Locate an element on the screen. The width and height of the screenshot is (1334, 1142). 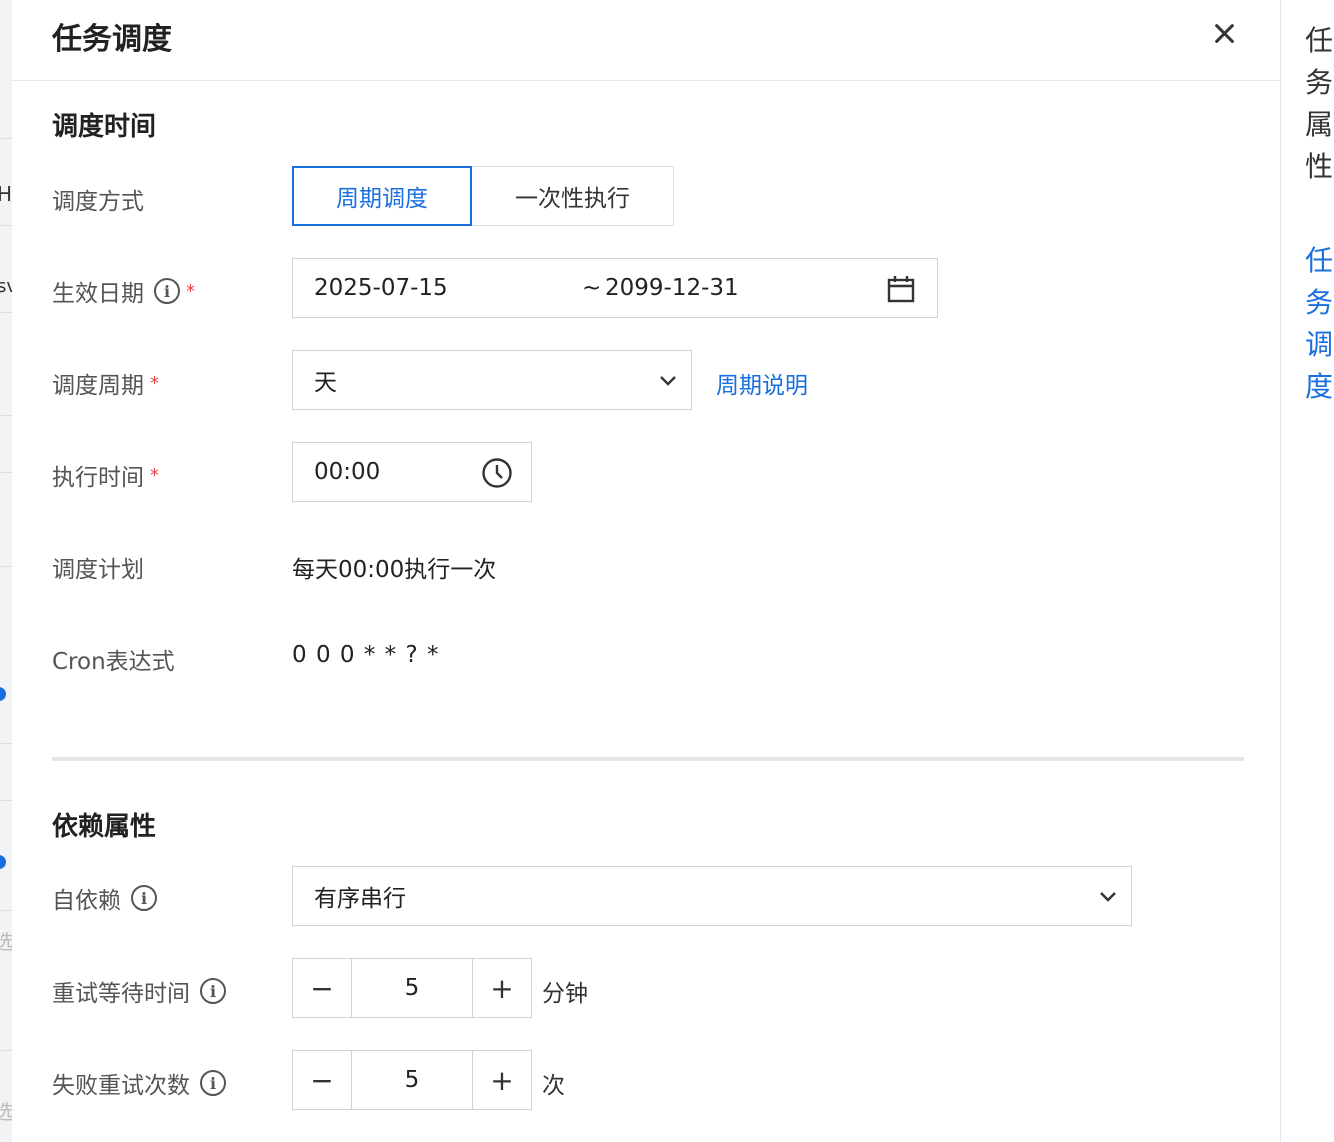
field-label-cron: Cron表达式 is located at coordinates (113, 659).